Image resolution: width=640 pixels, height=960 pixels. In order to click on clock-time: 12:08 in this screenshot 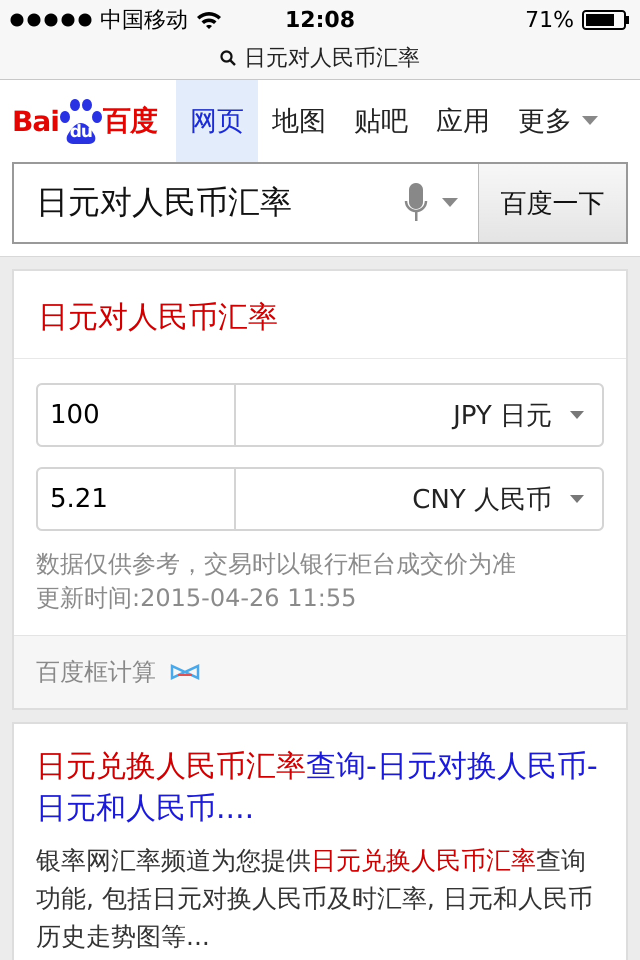, I will do `click(320, 20)`.